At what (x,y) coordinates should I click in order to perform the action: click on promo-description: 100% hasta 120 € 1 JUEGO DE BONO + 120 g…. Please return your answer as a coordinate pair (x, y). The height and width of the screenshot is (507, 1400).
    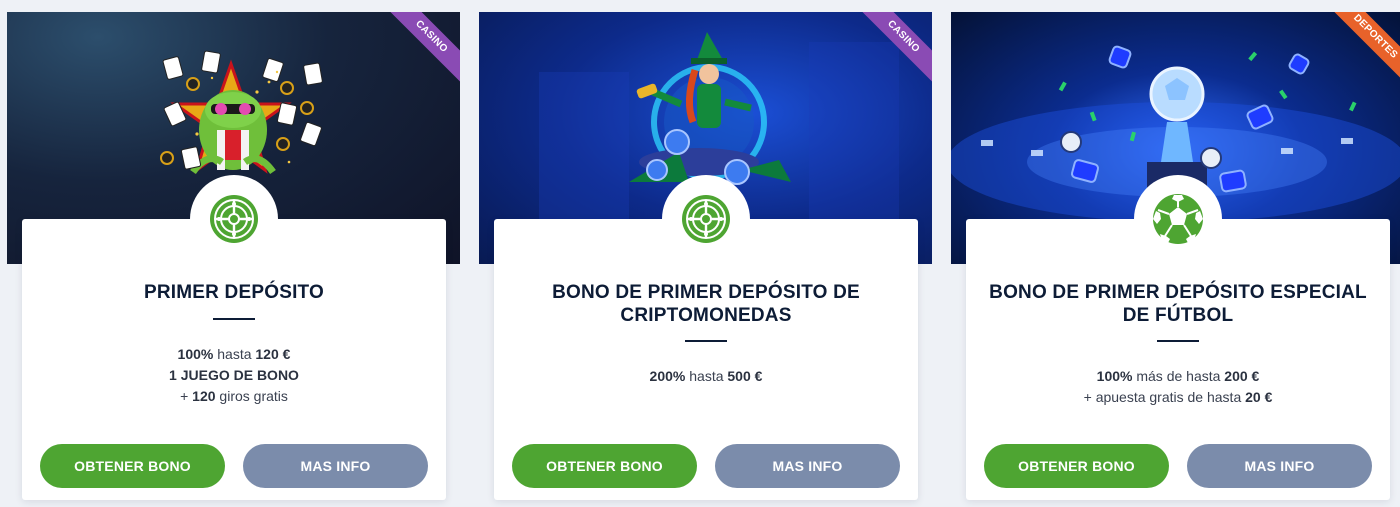
    Looking at the image, I should click on (234, 375).